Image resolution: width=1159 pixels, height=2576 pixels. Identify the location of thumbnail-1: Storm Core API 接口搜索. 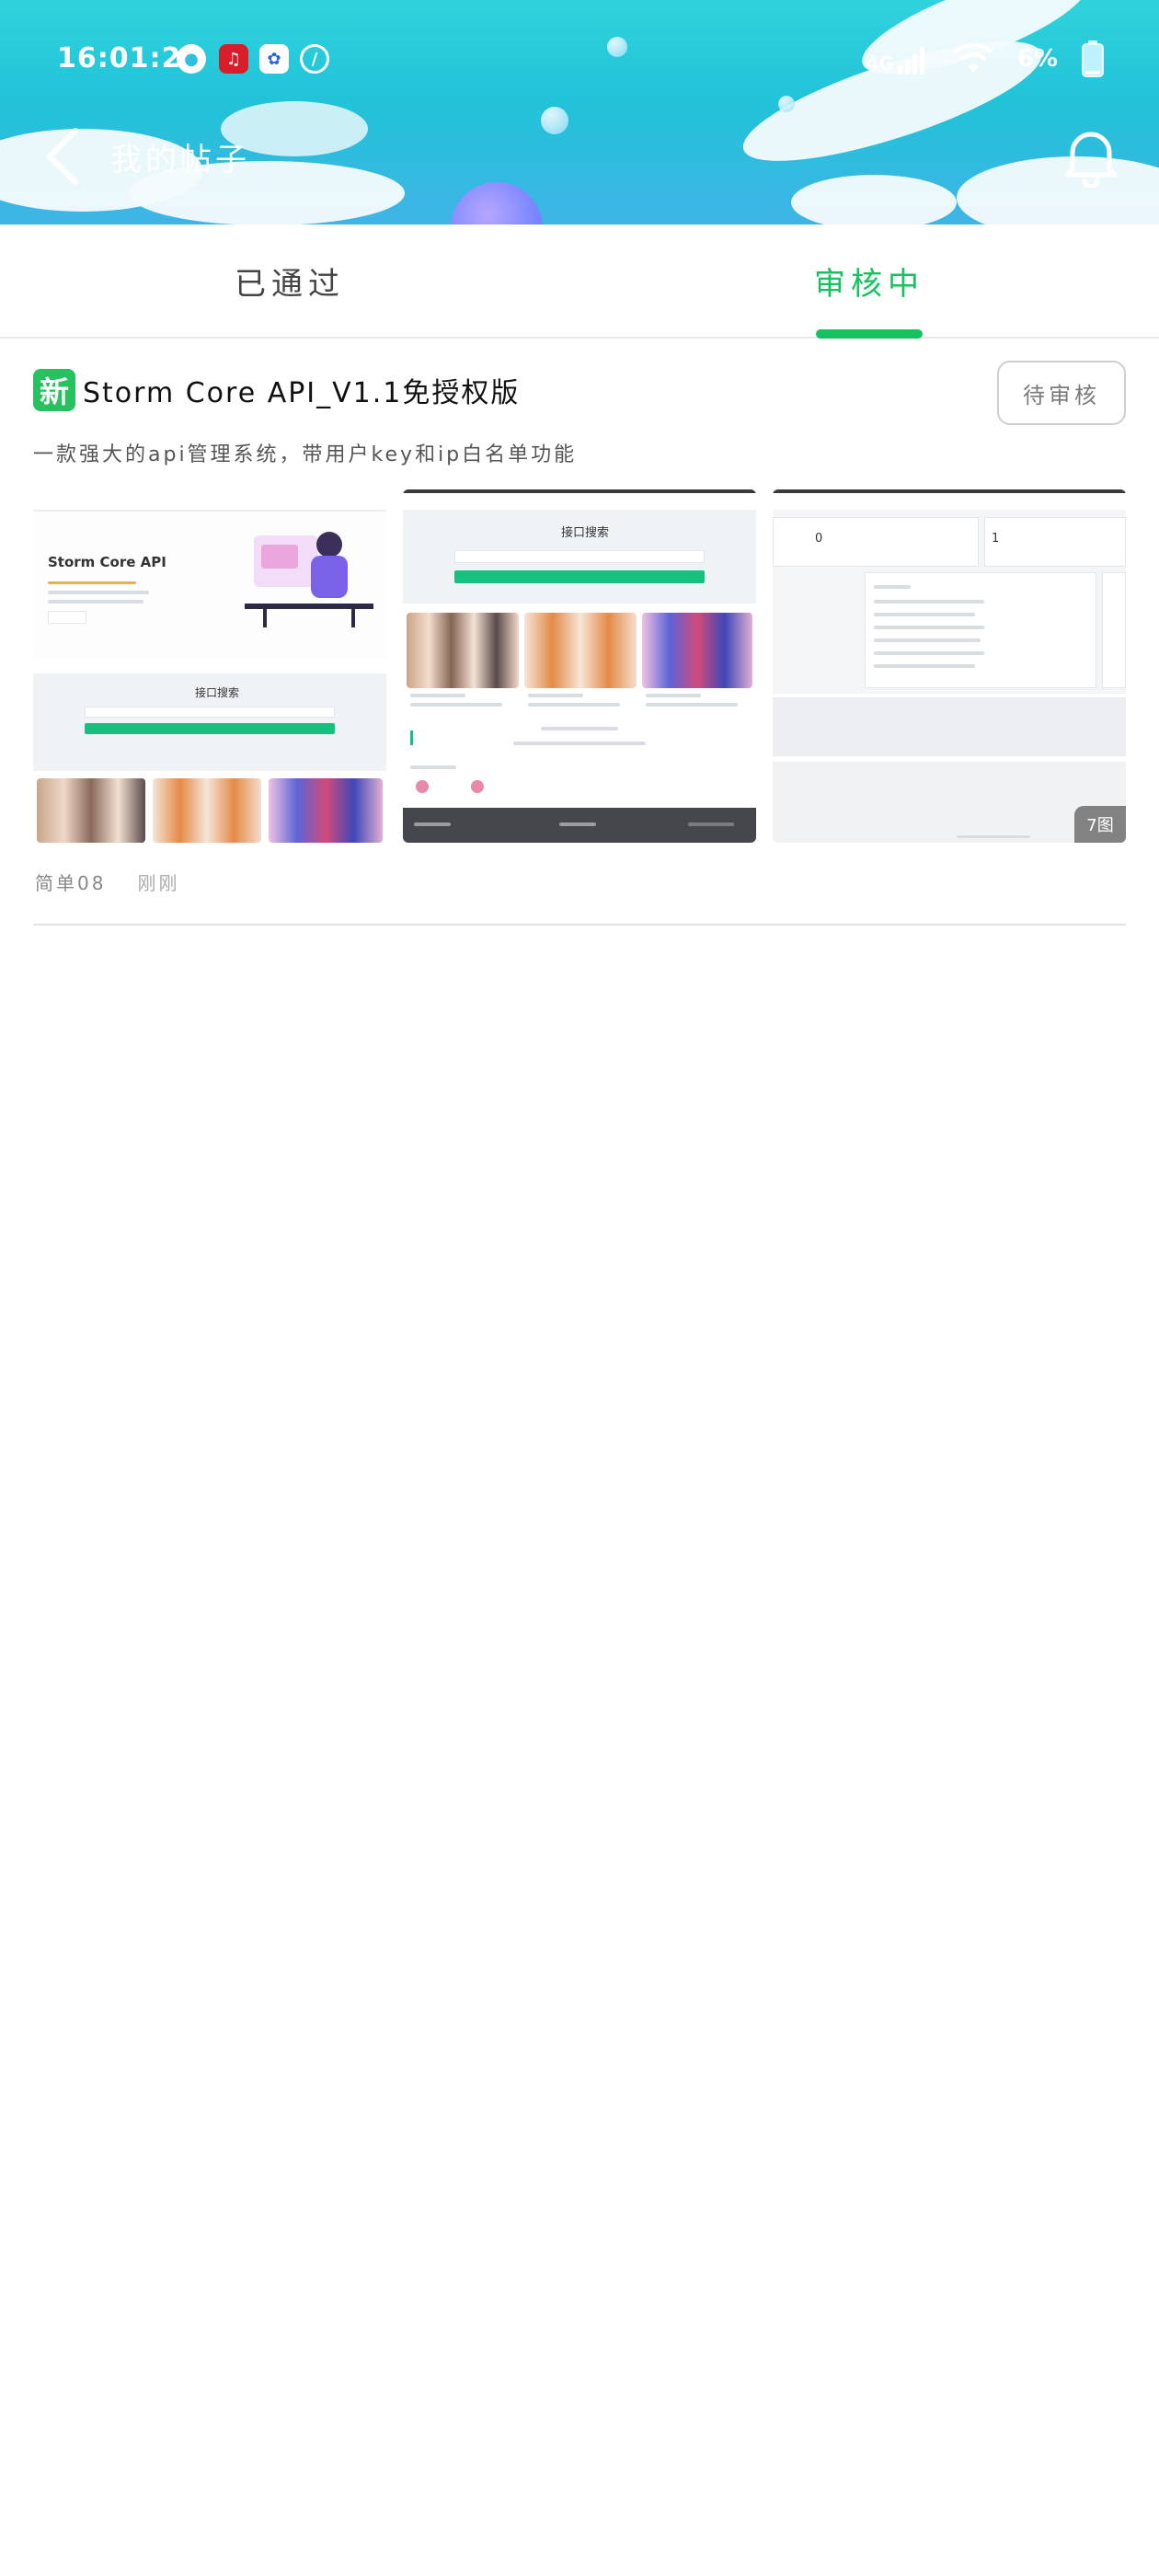
(209, 666).